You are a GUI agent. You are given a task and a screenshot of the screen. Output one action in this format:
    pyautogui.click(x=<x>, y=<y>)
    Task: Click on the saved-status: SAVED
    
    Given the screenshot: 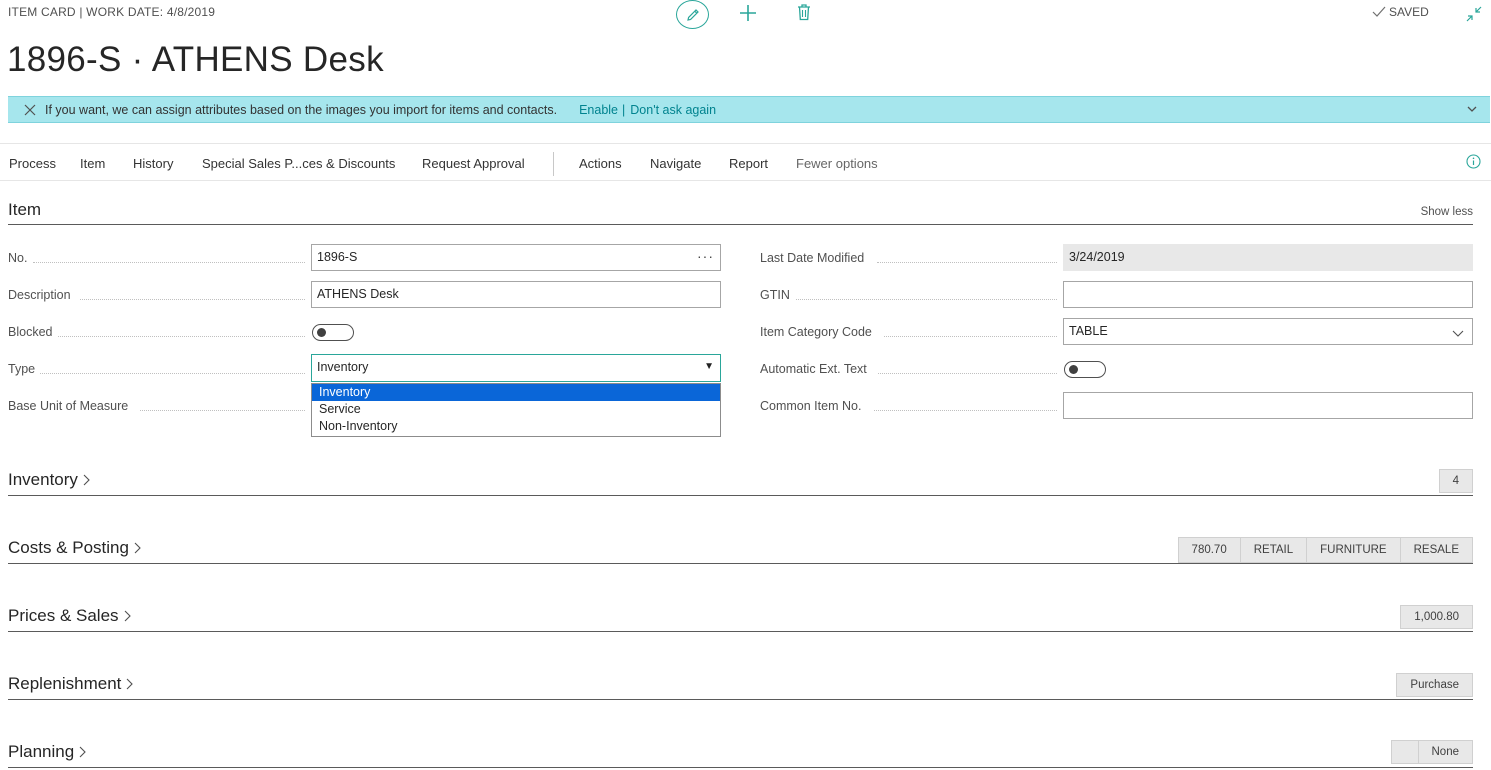 What is the action you would take?
    pyautogui.click(x=1400, y=12)
    